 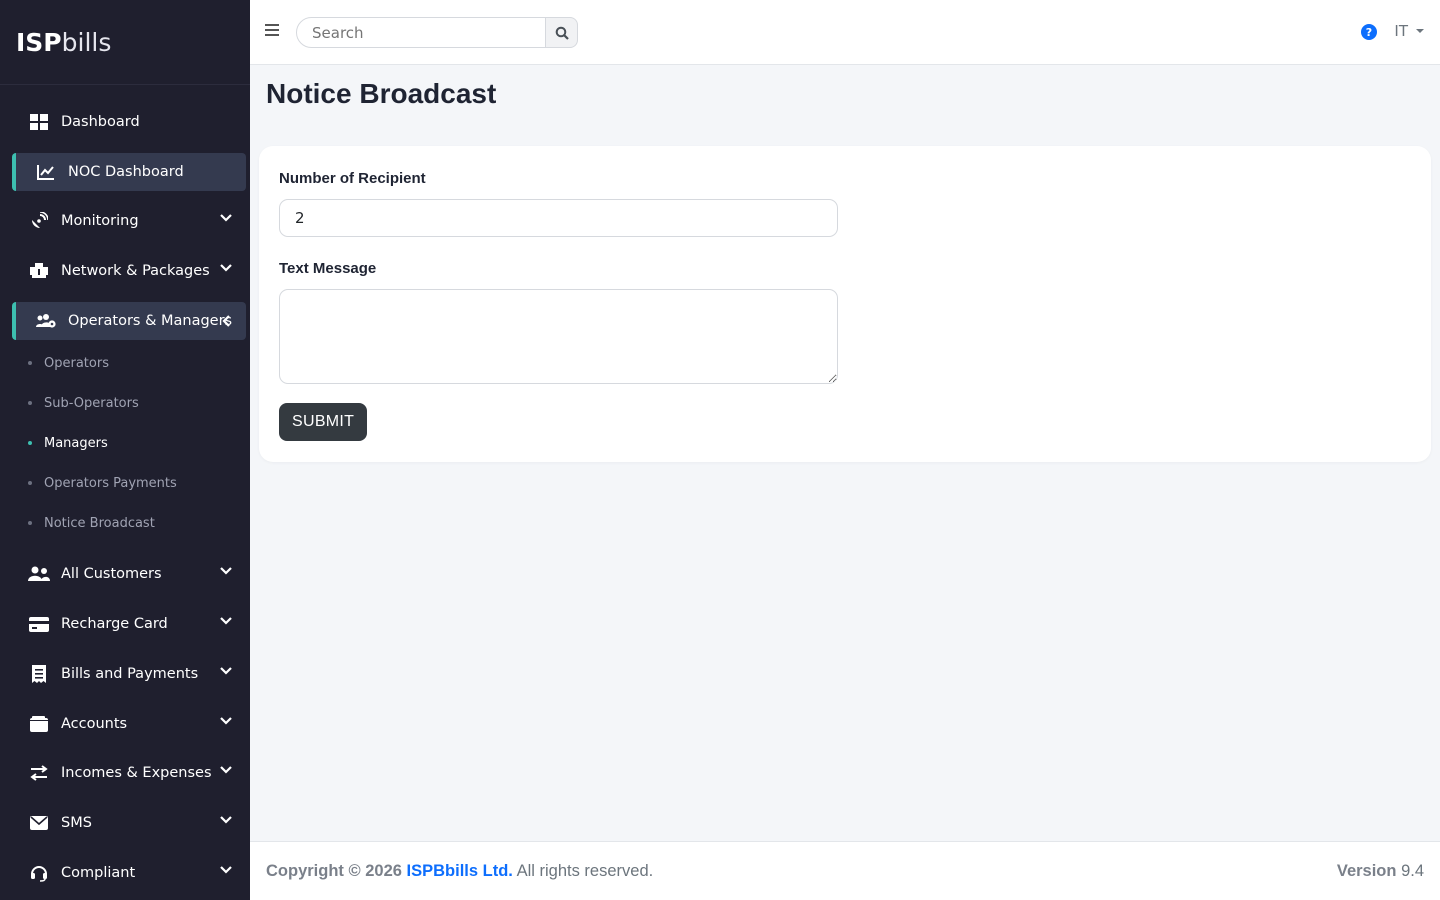 I want to click on sidebar-item-operators-managers: Operators & Managers, so click(x=129, y=320).